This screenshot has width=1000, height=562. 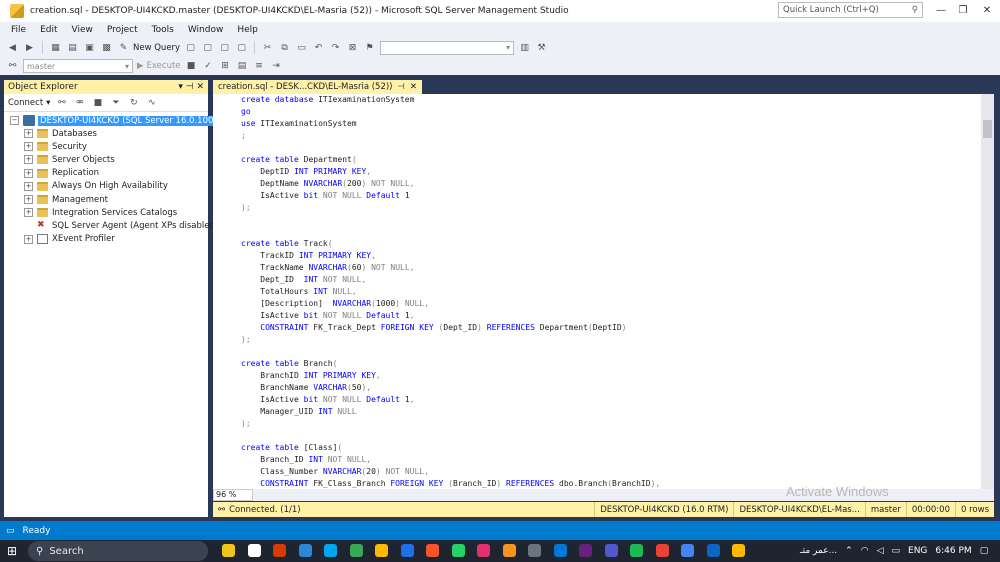 I want to click on toolbox-icon: ⚒, so click(x=541, y=47).